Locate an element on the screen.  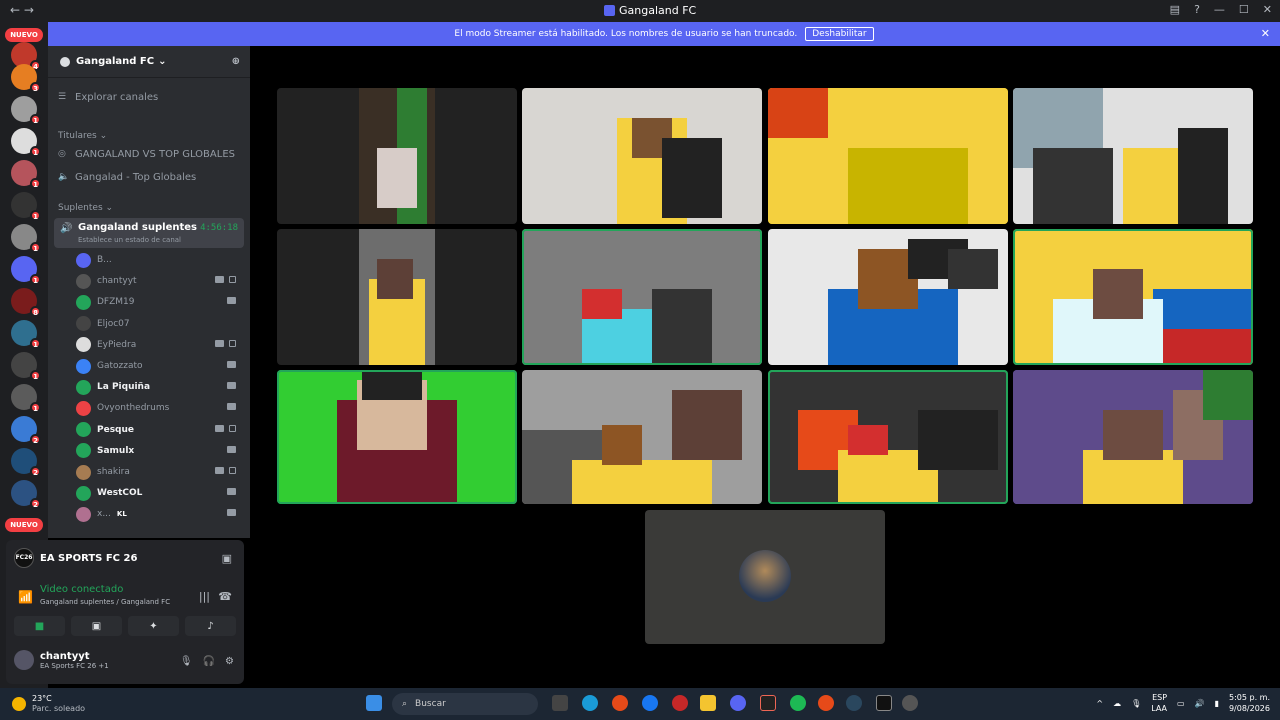
voice-user: WestCOL is located at coordinates (160, 493).